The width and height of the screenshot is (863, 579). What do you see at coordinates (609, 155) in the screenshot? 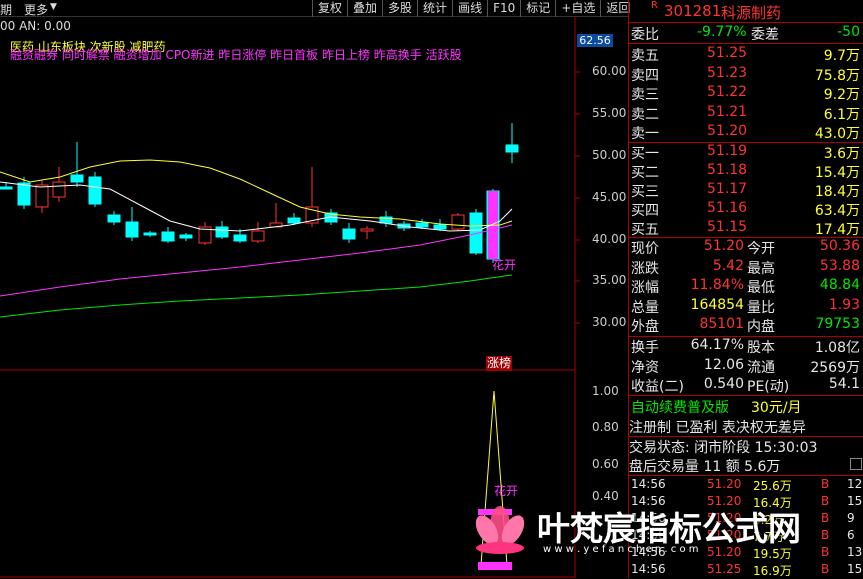
I see `price-tick: 50.00` at bounding box center [609, 155].